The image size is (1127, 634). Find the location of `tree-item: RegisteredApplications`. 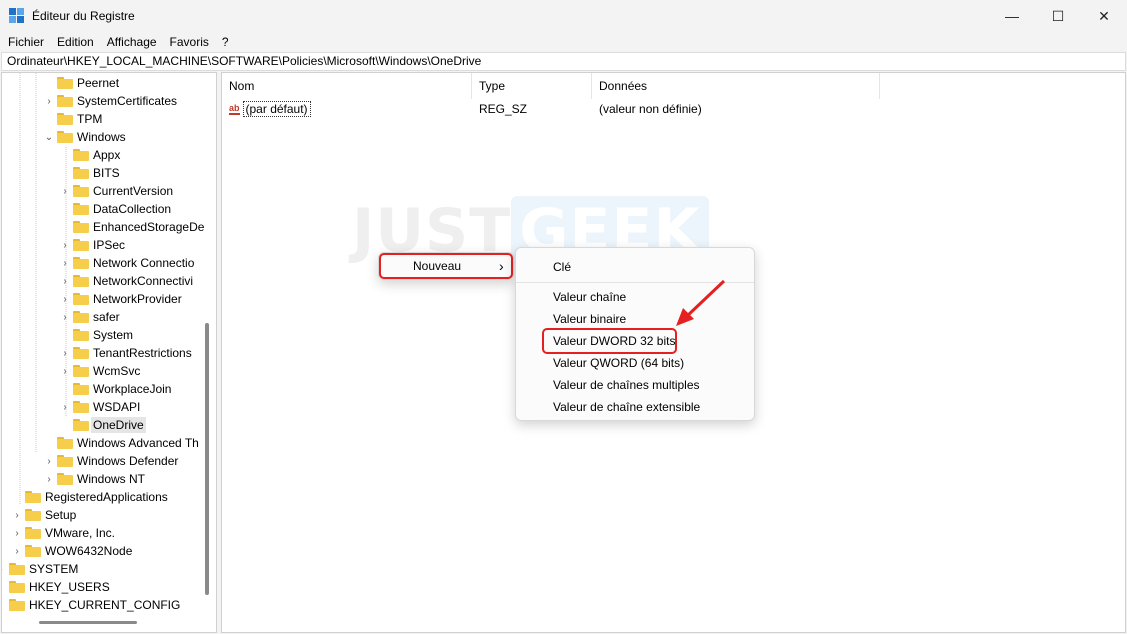

tree-item: RegisteredApplications is located at coordinates (90, 497).